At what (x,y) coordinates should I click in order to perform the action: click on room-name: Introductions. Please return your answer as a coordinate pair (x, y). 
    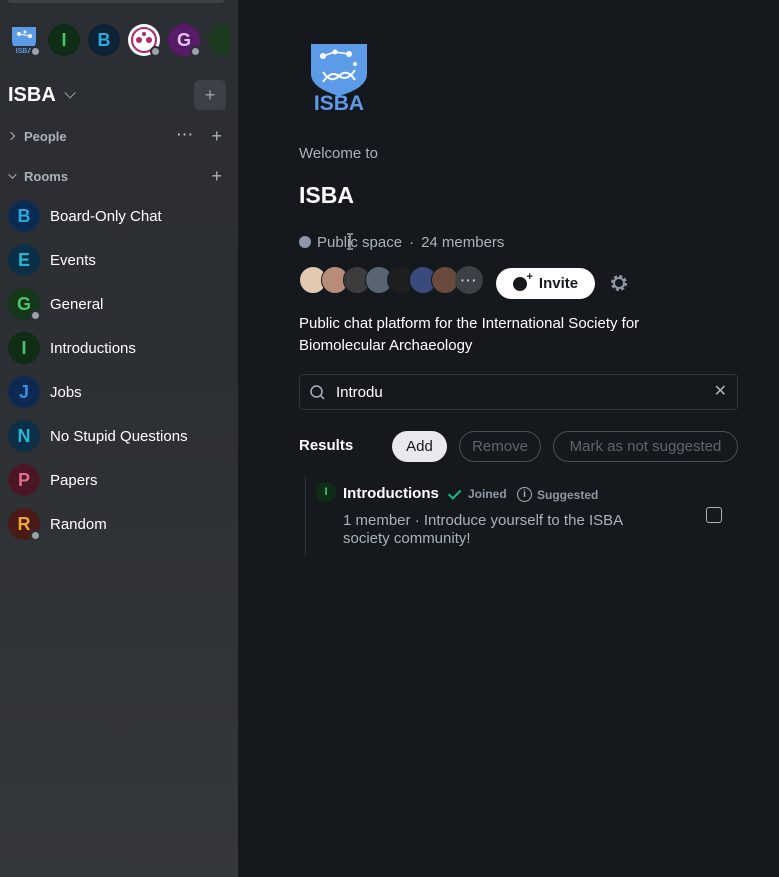
    Looking at the image, I should click on (93, 348).